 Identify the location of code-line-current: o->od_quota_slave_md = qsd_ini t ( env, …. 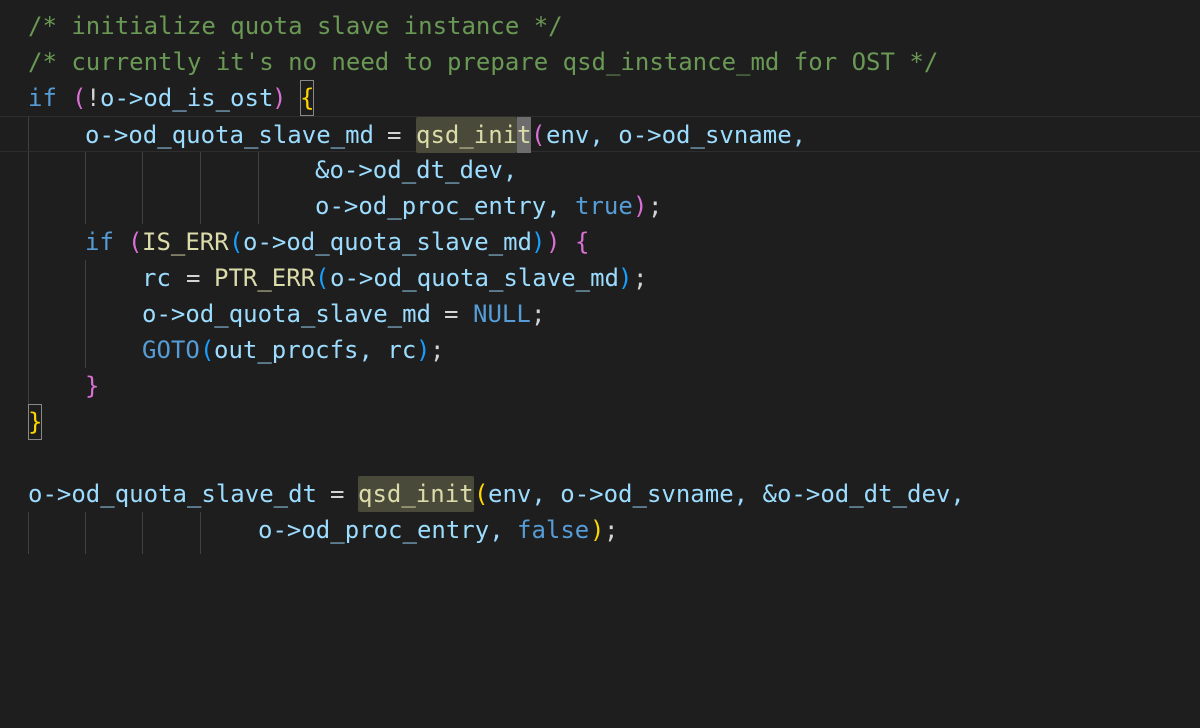
(600, 134).